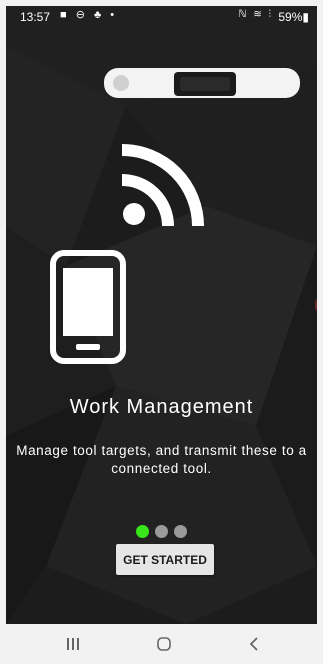  I want to click on recents-button, so click(73, 644).